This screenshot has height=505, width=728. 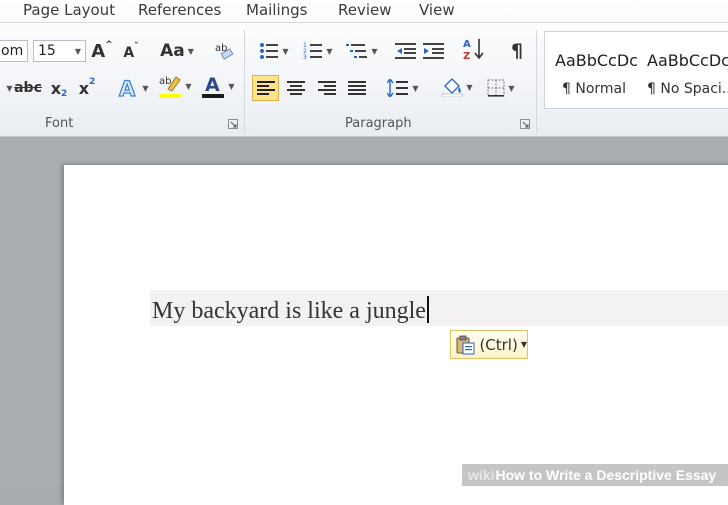 What do you see at coordinates (398, 88) in the screenshot?
I see `line-spacing-icon` at bounding box center [398, 88].